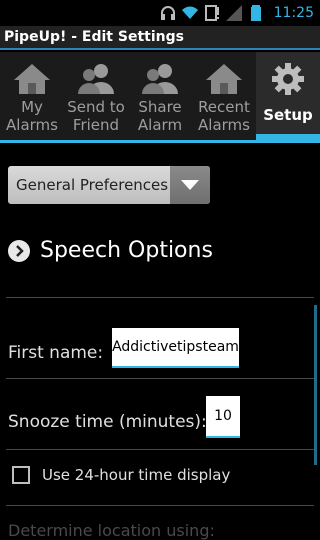  Describe the element at coordinates (160, 116) in the screenshot. I see `tab-label: Share Alarm` at that location.